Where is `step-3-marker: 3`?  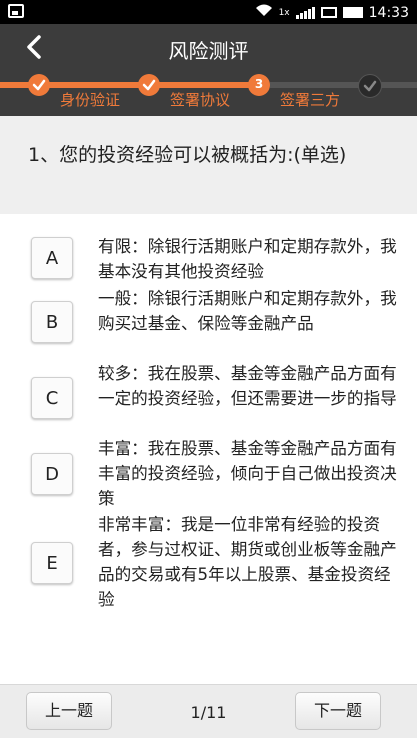 step-3-marker: 3 is located at coordinates (259, 85).